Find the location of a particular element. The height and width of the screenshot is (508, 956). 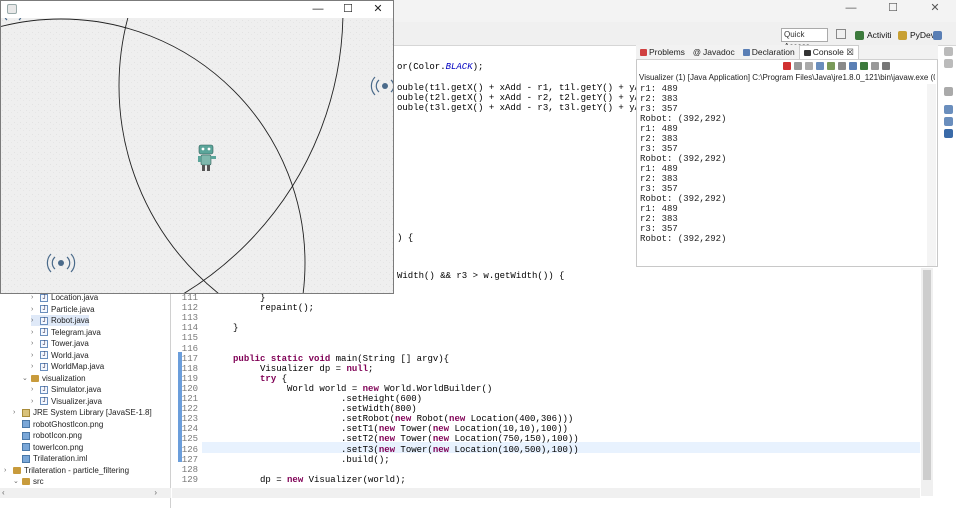

quick-access-input: Quick Access is located at coordinates (804, 39).